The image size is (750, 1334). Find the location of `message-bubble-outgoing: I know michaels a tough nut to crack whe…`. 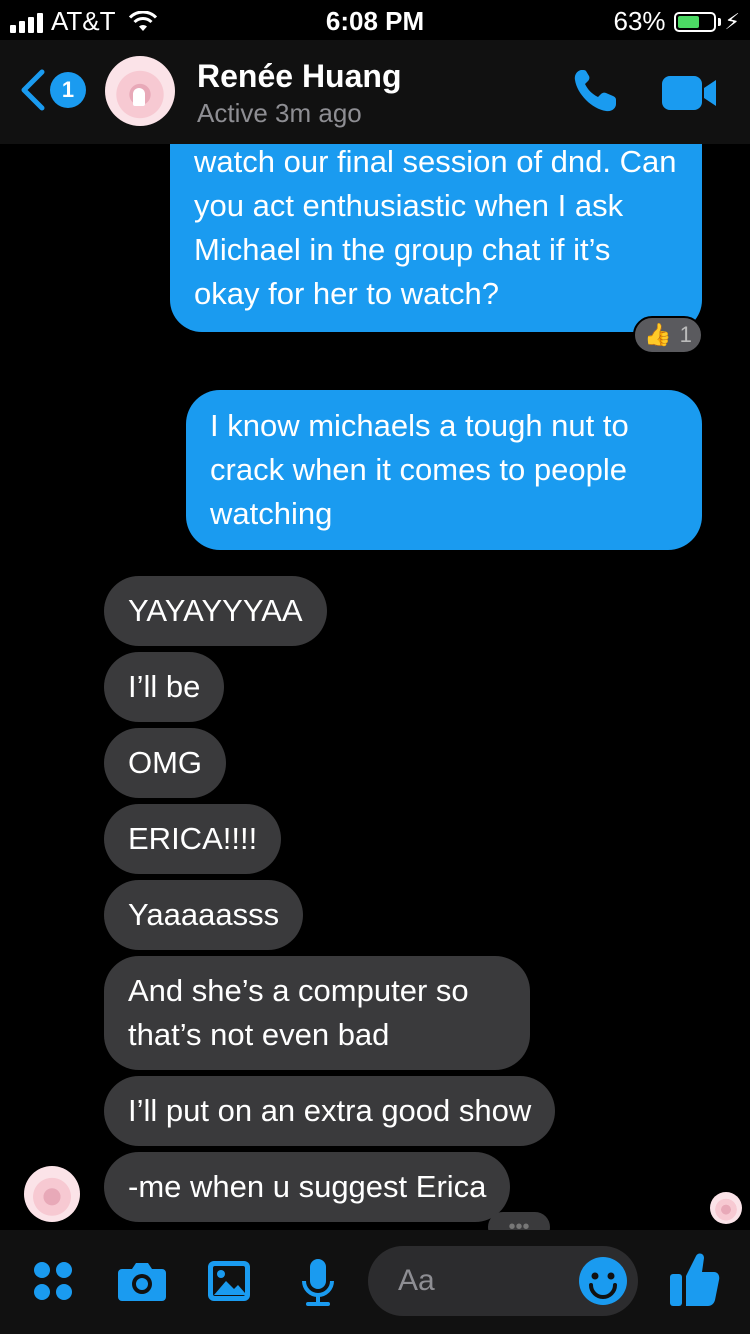

message-bubble-outgoing: I know michaels a tough nut to crack whe… is located at coordinates (444, 470).